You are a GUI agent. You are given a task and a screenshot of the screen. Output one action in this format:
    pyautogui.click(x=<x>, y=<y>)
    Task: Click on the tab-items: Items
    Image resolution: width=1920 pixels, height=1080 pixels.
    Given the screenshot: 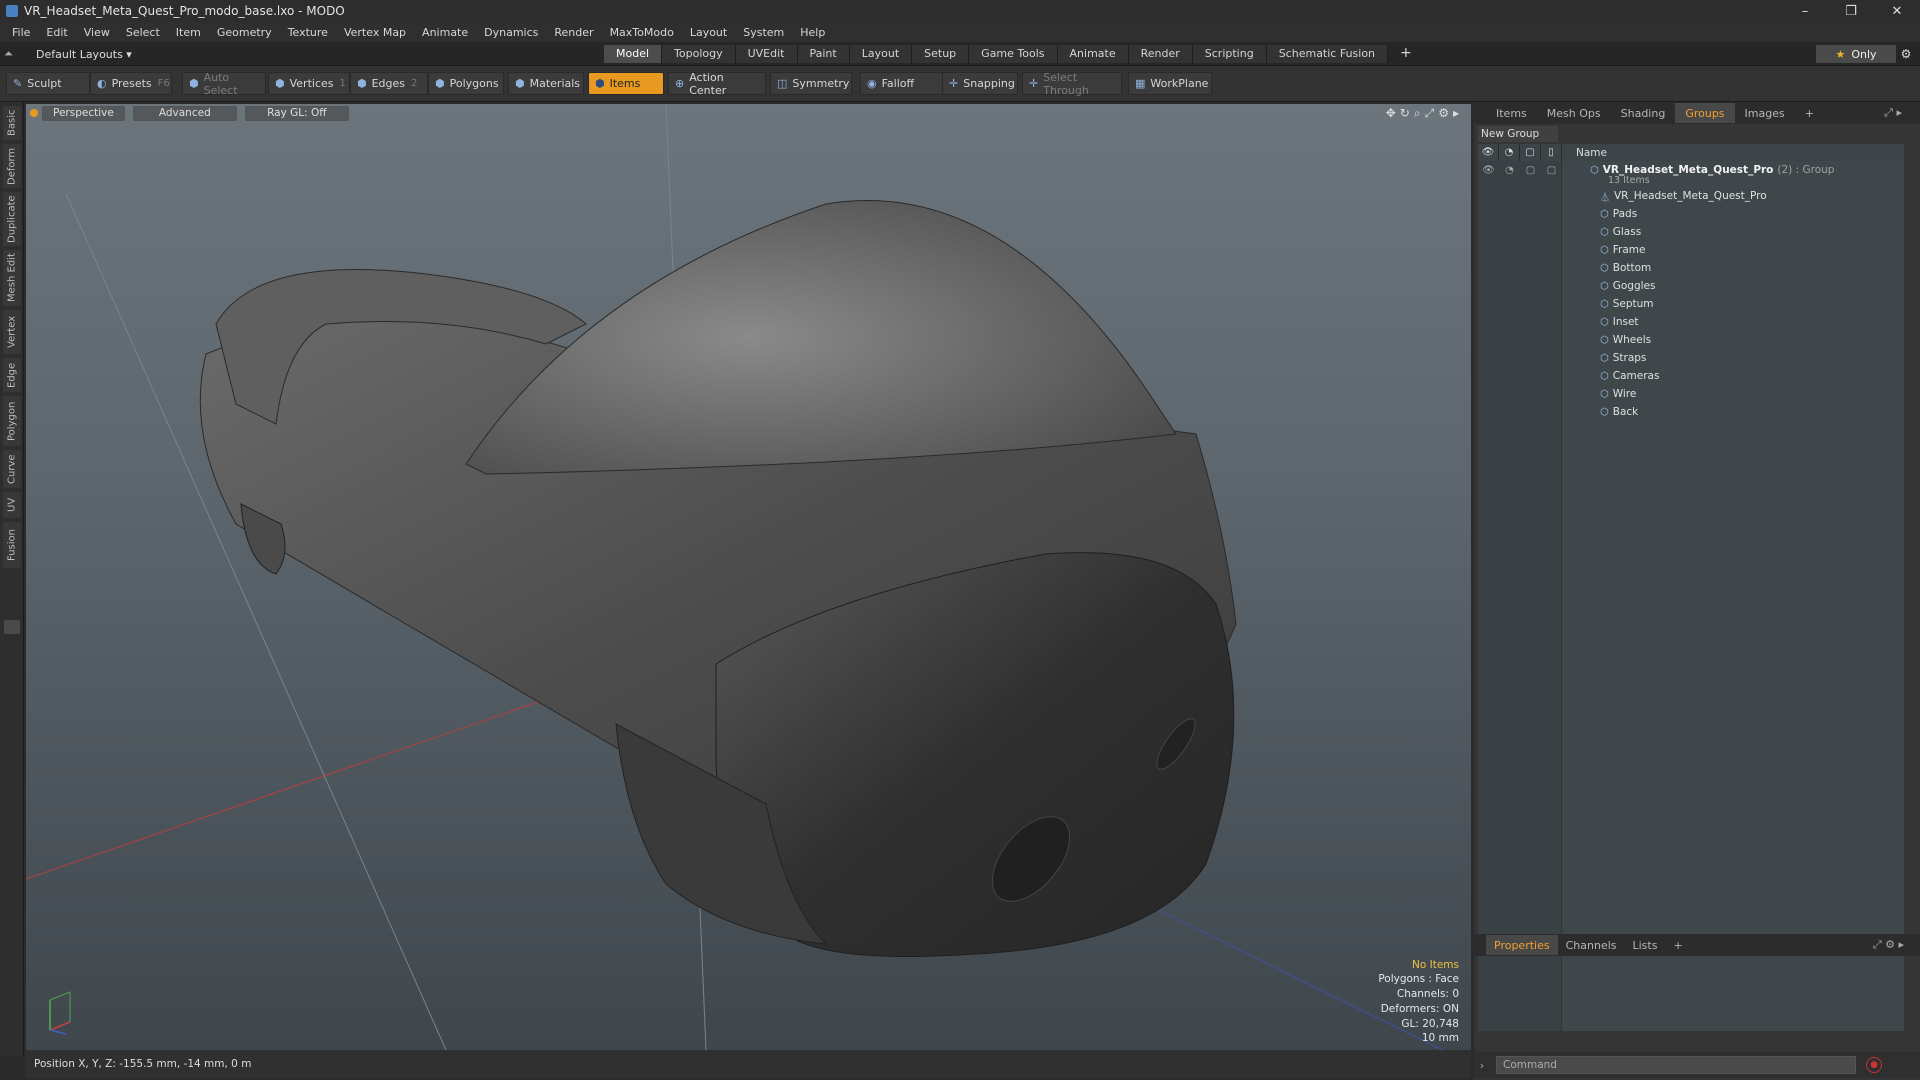 What is the action you would take?
    pyautogui.click(x=1511, y=113)
    